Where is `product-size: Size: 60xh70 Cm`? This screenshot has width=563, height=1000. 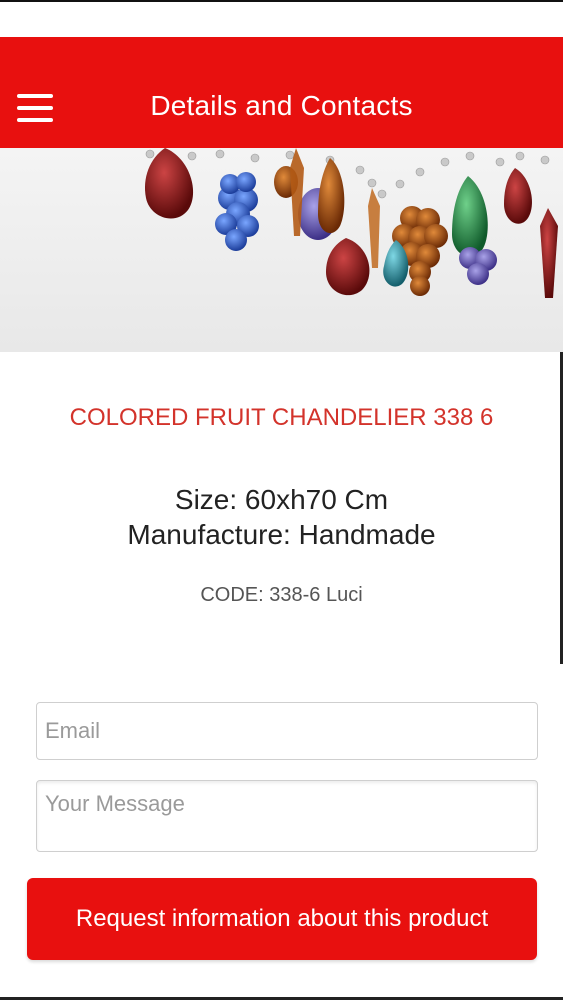
product-size: Size: 60xh70 Cm is located at coordinates (281, 499).